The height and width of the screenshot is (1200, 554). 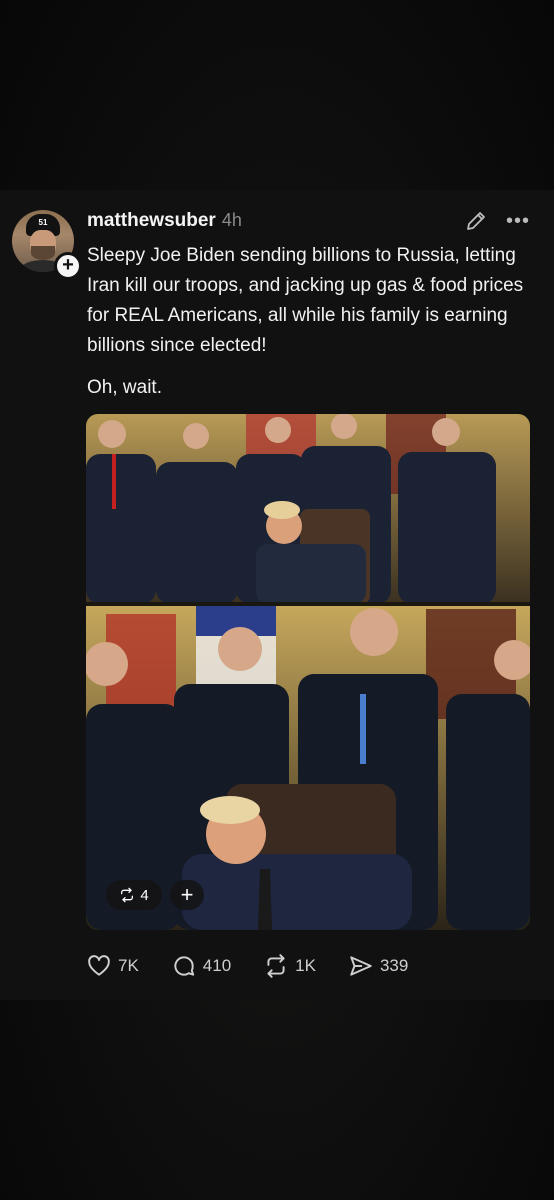 I want to click on reply-count: 410, so click(x=217, y=965).